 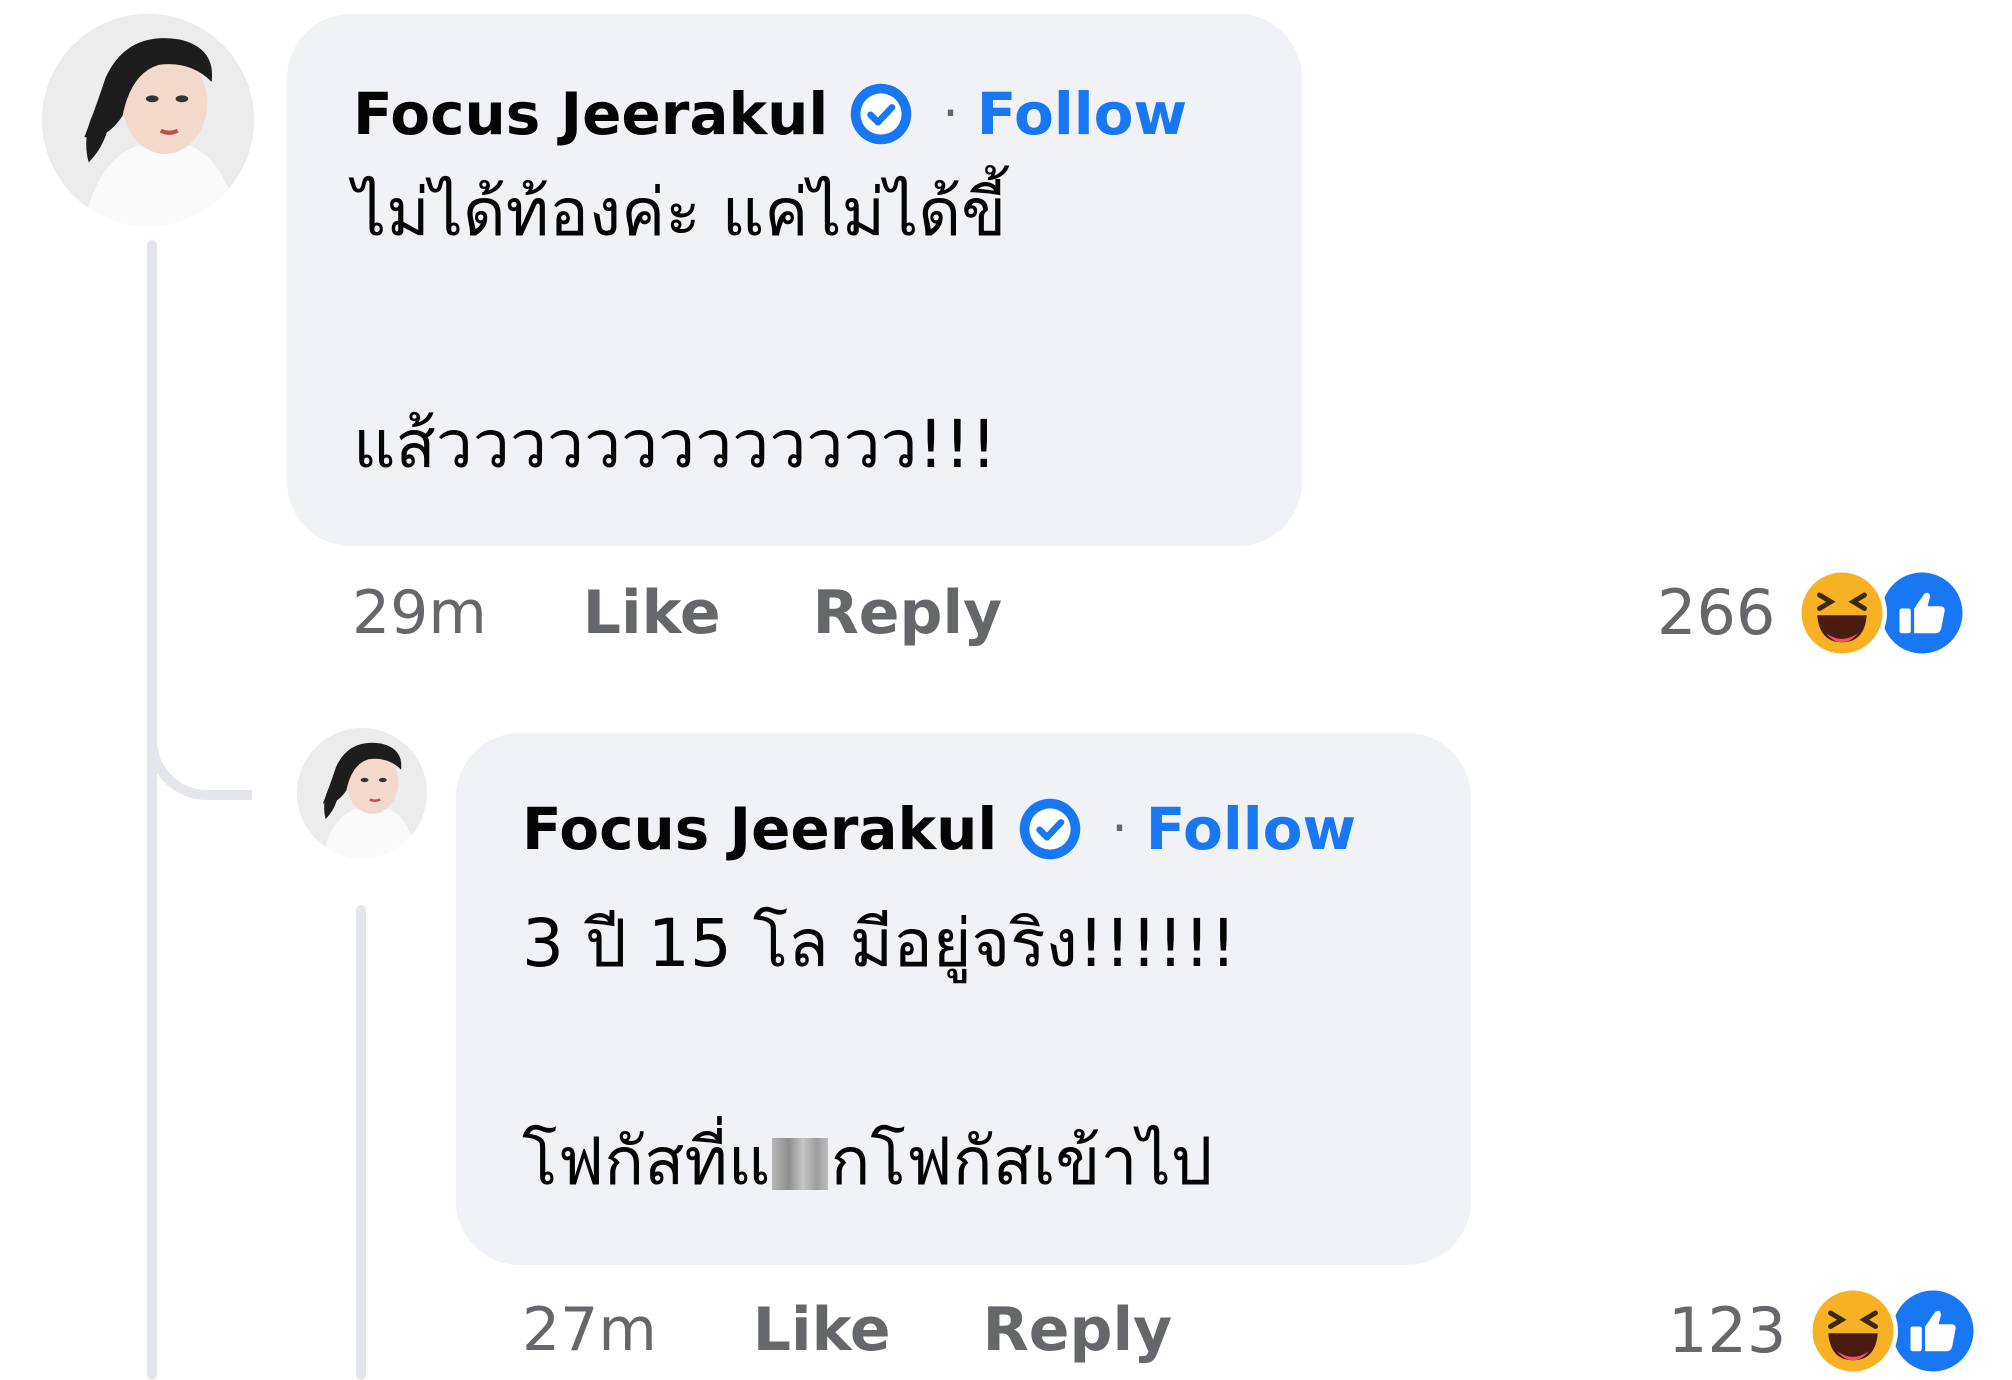 I want to click on comment-text-line1: 3 ปี 15 โล มีอยู่จริง!!!!!!, so click(x=879, y=943).